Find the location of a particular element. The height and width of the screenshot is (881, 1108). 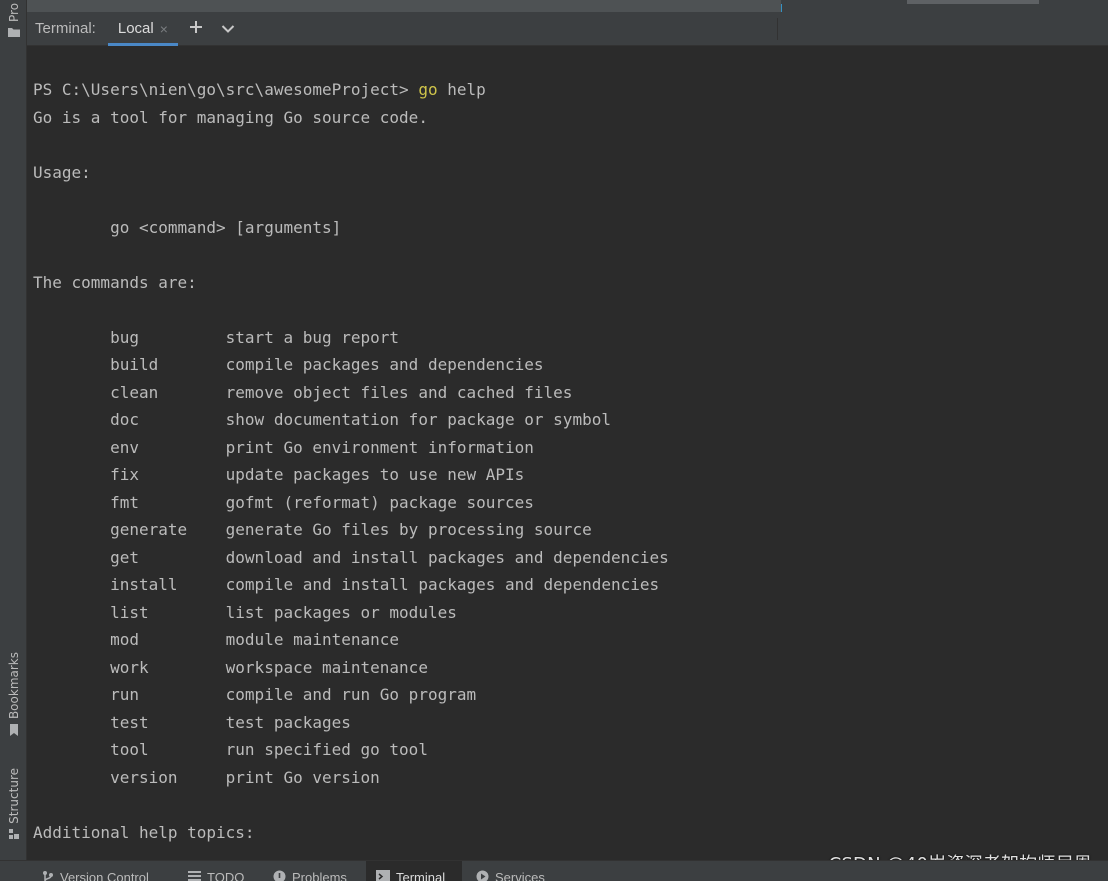

tool-tab-todo-label: TODO is located at coordinates (226, 875).